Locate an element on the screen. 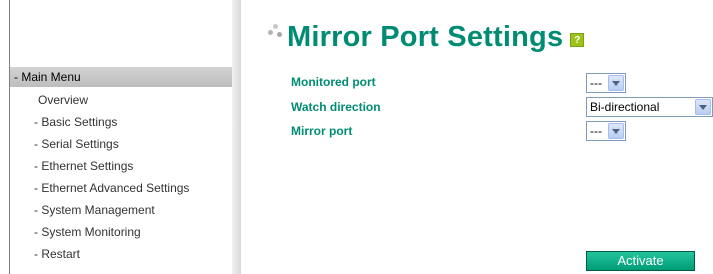  title-dots-icon is located at coordinates (276, 32).